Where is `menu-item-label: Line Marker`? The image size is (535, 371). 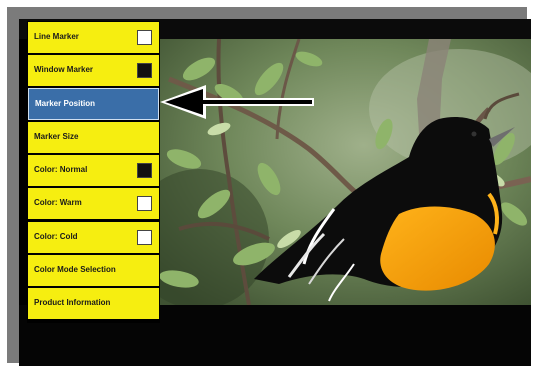 menu-item-label: Line Marker is located at coordinates (56, 36).